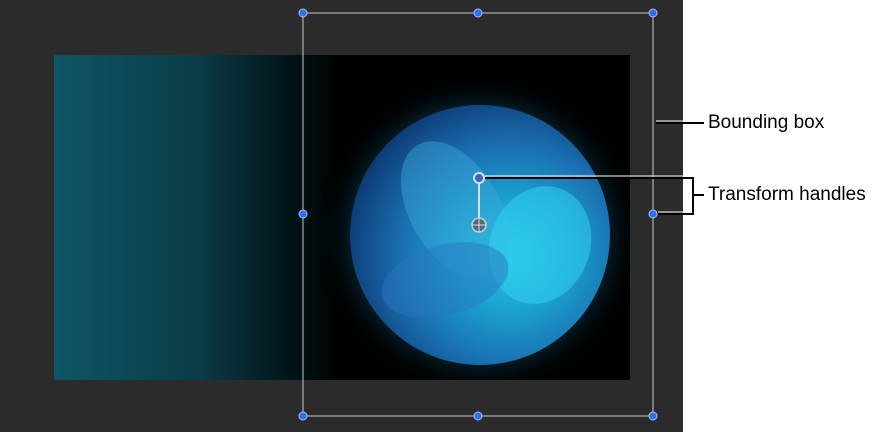 This screenshot has width=890, height=432. I want to click on handle-middle-right, so click(653, 214).